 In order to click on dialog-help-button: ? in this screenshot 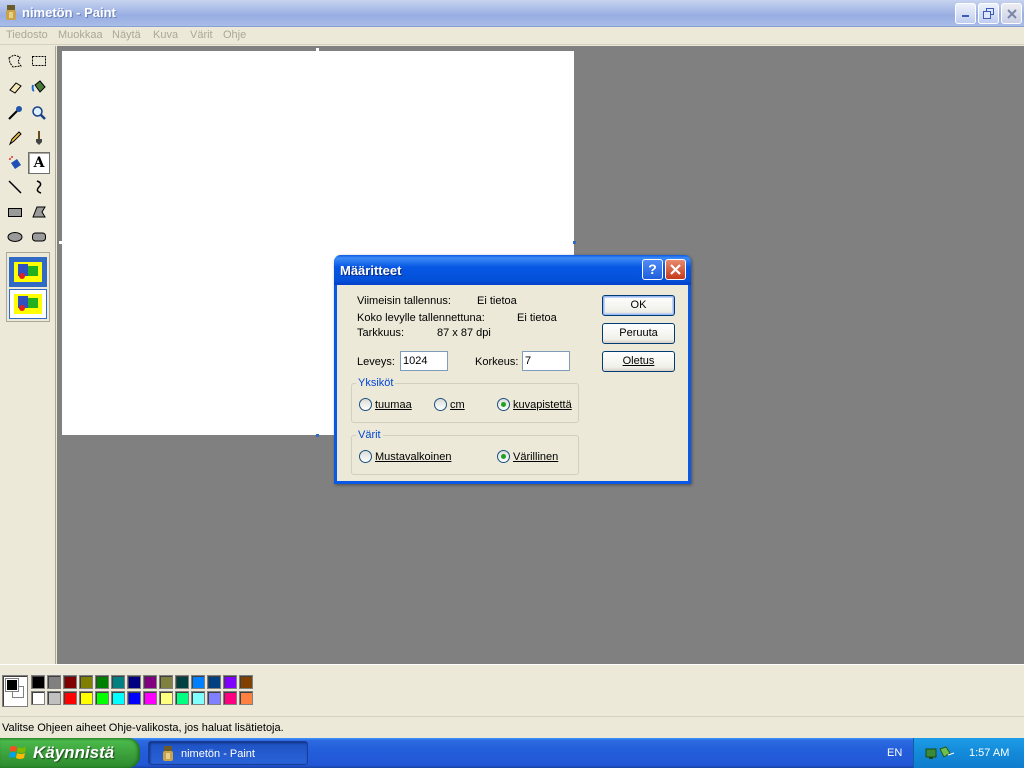, I will do `click(652, 269)`.